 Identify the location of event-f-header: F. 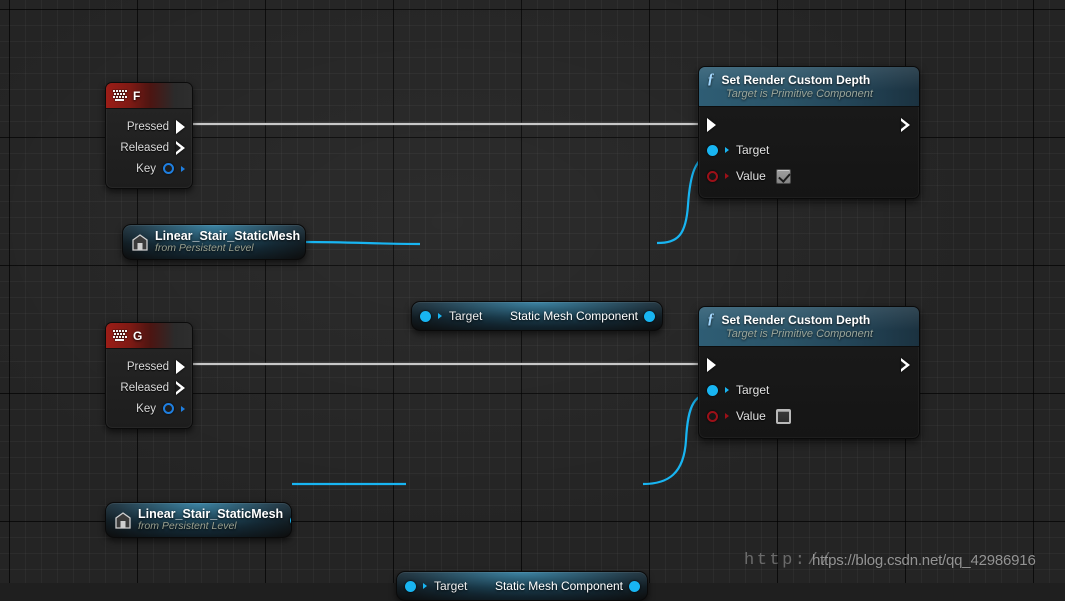
(149, 96).